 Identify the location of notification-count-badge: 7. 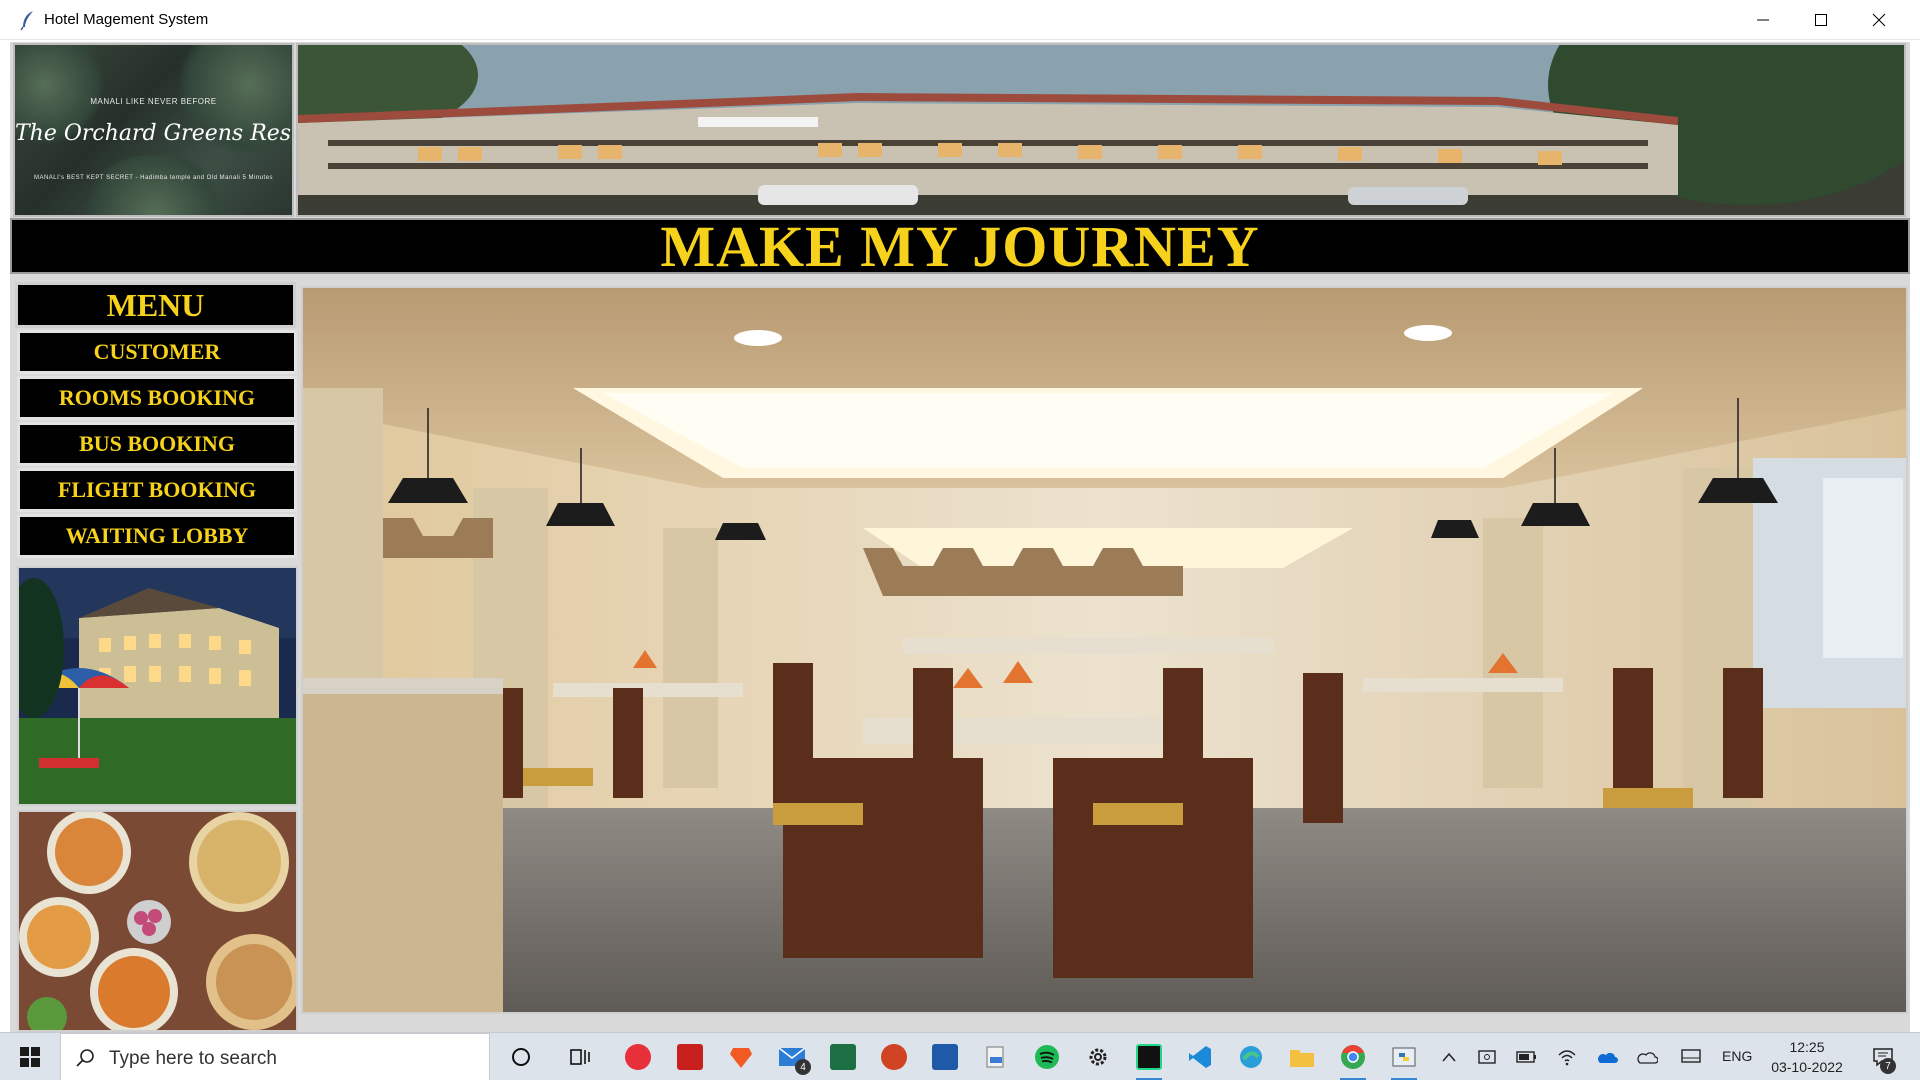
(1888, 1066).